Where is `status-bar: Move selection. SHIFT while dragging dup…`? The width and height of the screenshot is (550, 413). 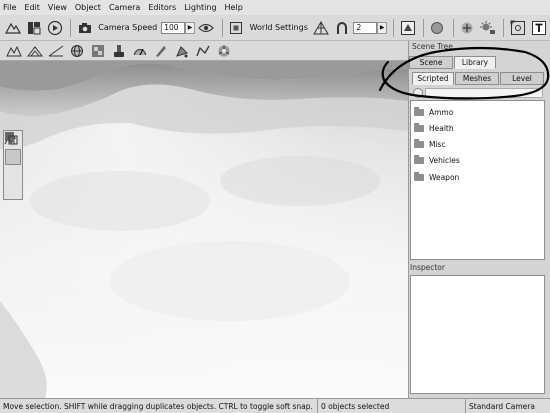 status-bar: Move selection. SHIFT while dragging dup… is located at coordinates (275, 405).